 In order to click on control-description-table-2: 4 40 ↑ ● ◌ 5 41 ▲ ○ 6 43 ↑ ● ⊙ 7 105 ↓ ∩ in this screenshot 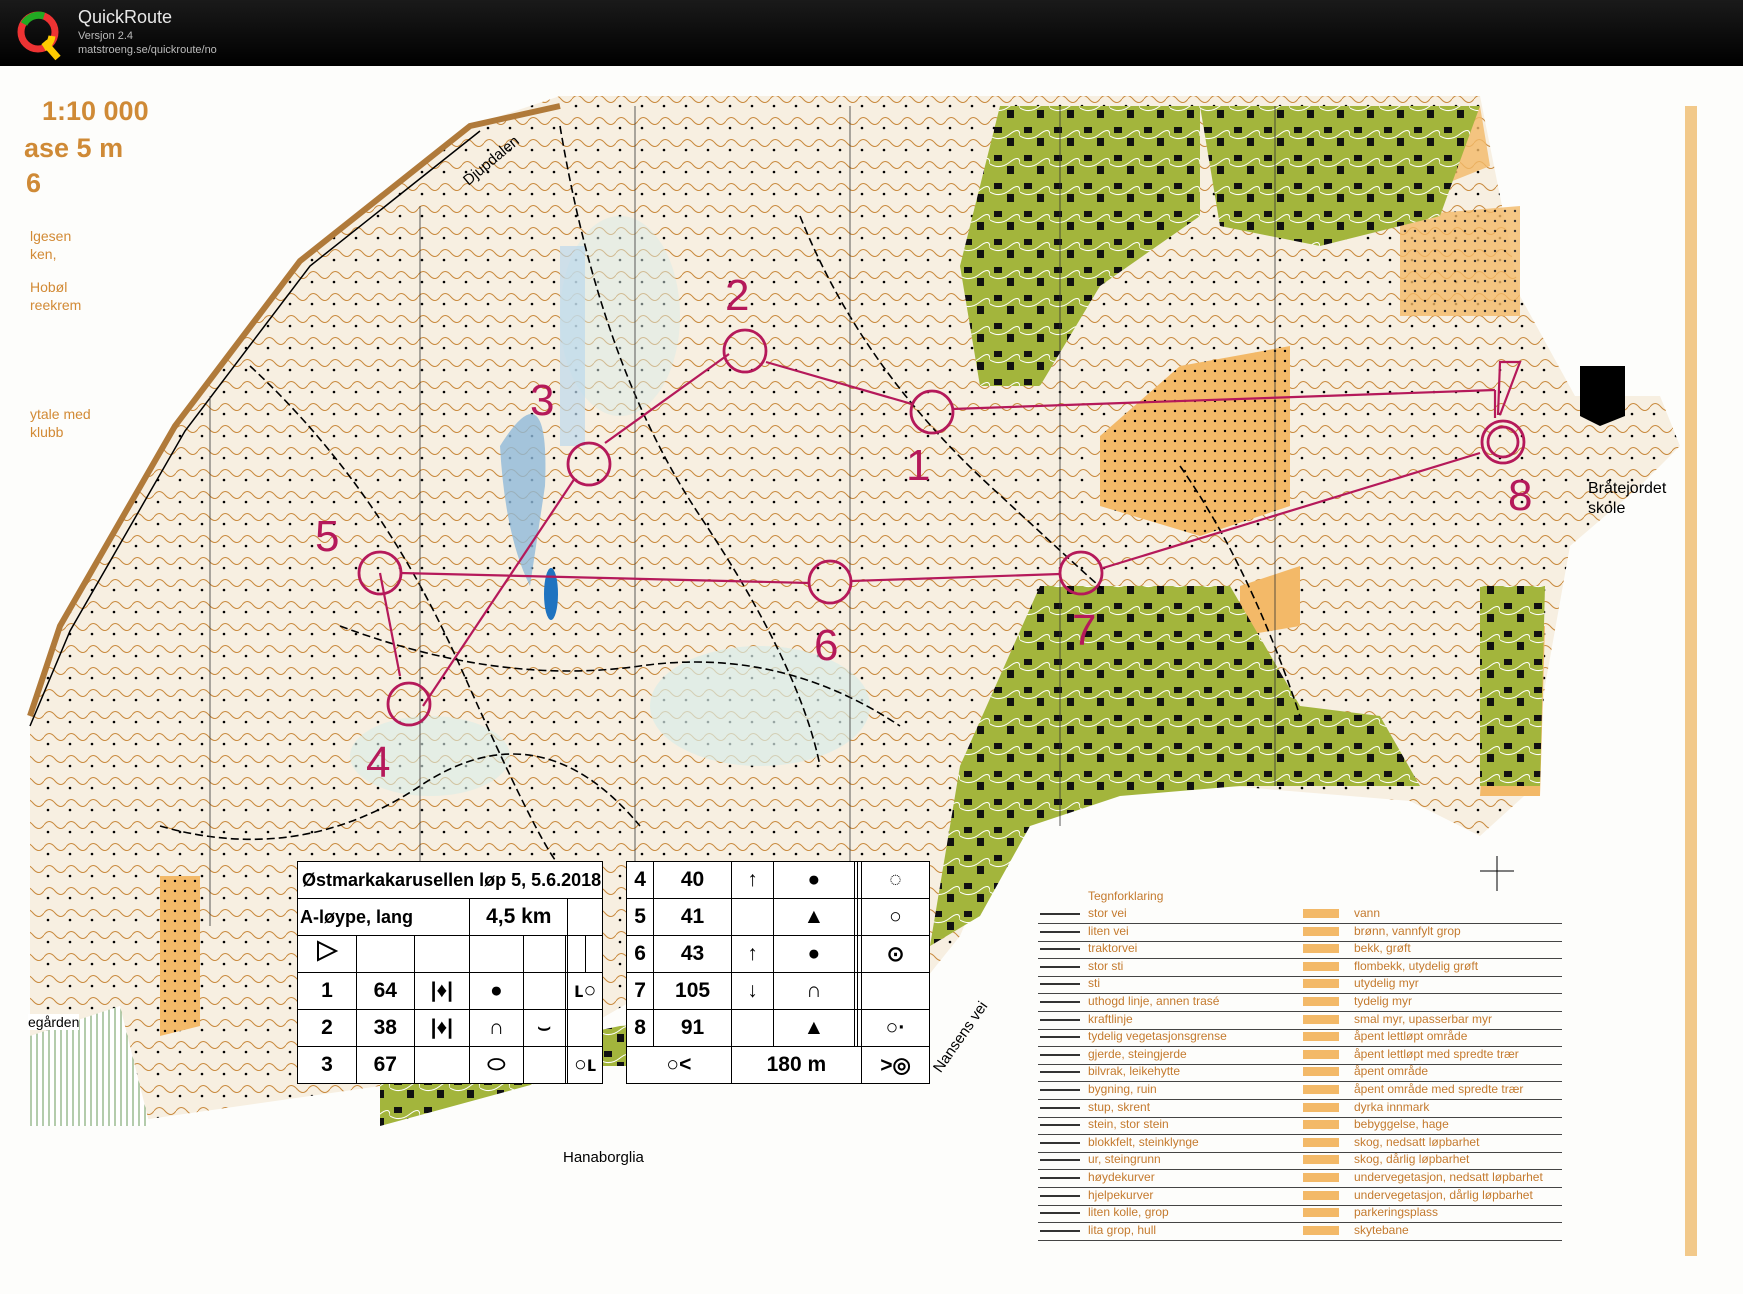, I will do `click(778, 972)`.